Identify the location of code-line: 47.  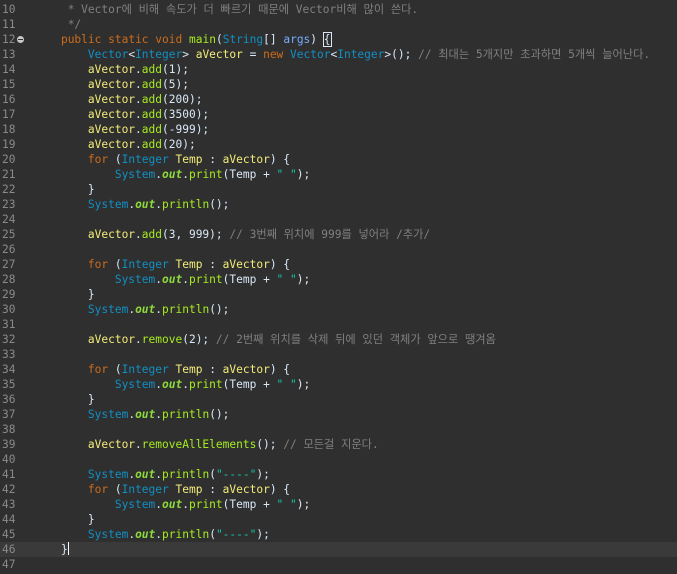
(338, 564).